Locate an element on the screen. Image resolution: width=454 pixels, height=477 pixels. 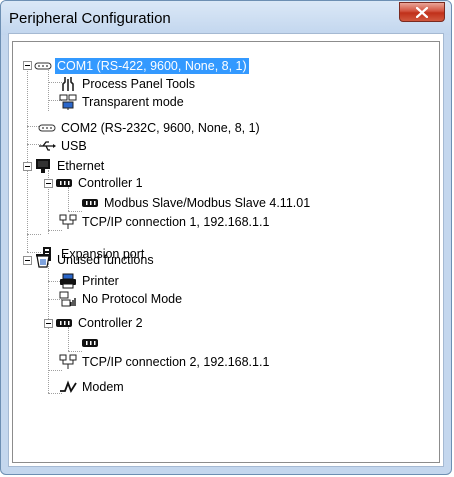
tree-item-modbus-slave: Modbus Slave/Modbus Slave 4.11.01 is located at coordinates (196, 202).